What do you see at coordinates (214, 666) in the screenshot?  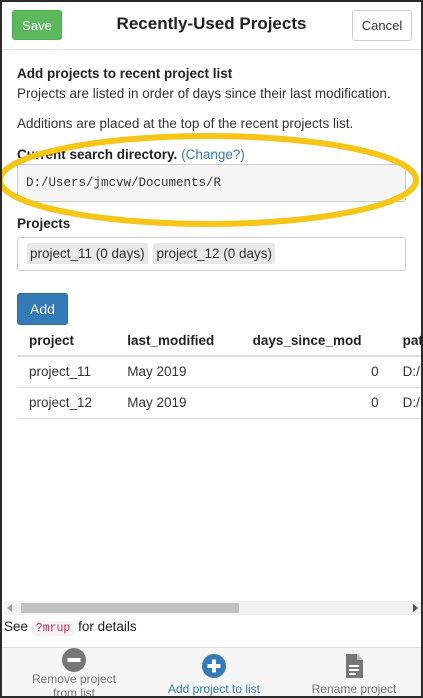 I see `plus-circle-icon` at bounding box center [214, 666].